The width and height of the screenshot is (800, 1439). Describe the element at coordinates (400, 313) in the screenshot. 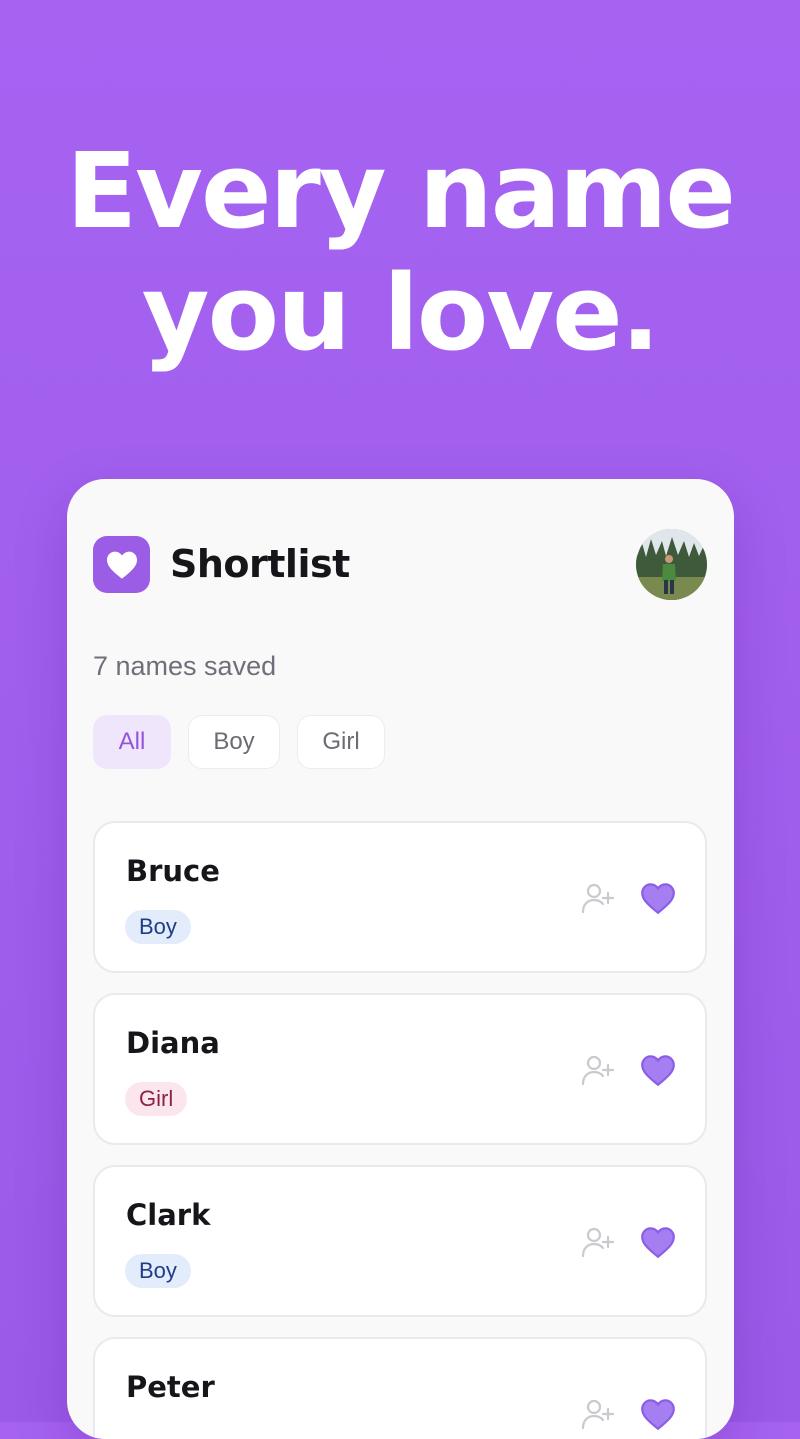

I see `headline-line-2: you love.` at that location.